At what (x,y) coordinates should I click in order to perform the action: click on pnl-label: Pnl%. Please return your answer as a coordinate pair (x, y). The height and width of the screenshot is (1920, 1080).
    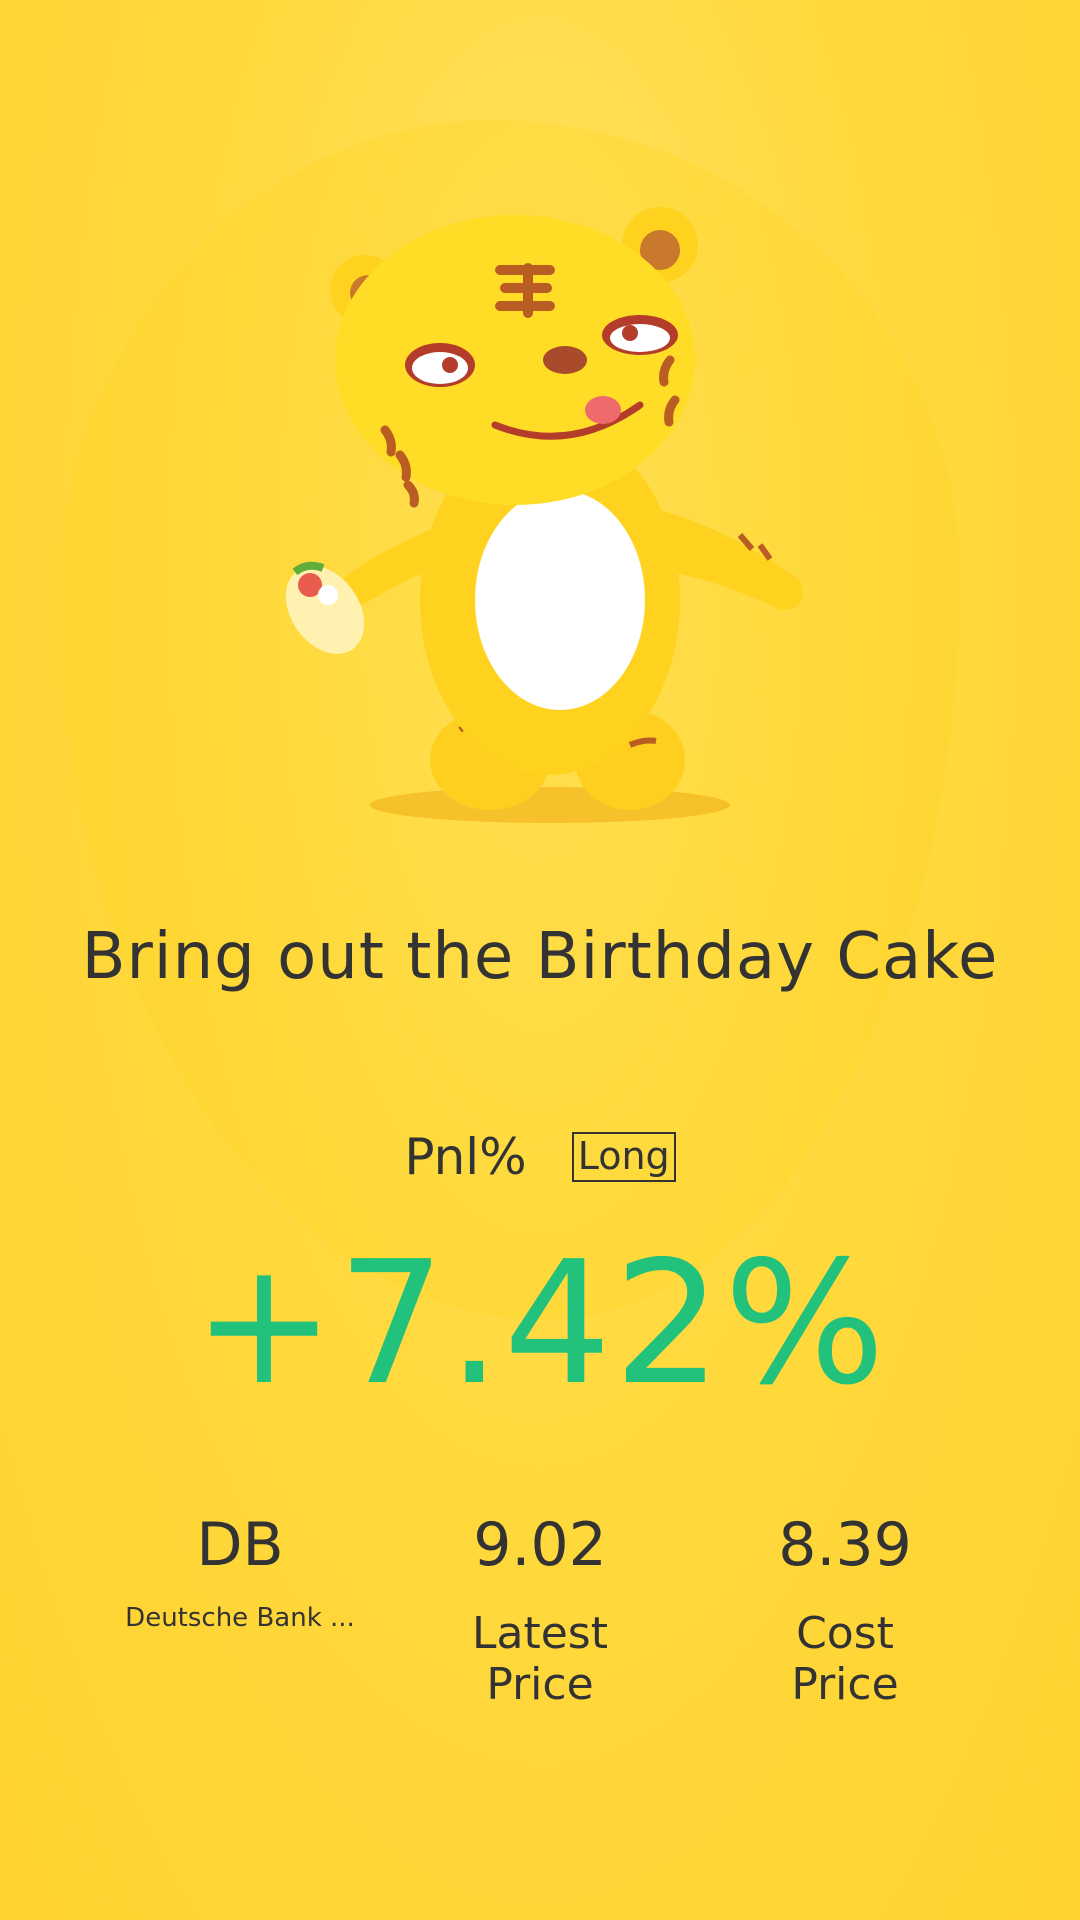
    Looking at the image, I should click on (465, 1157).